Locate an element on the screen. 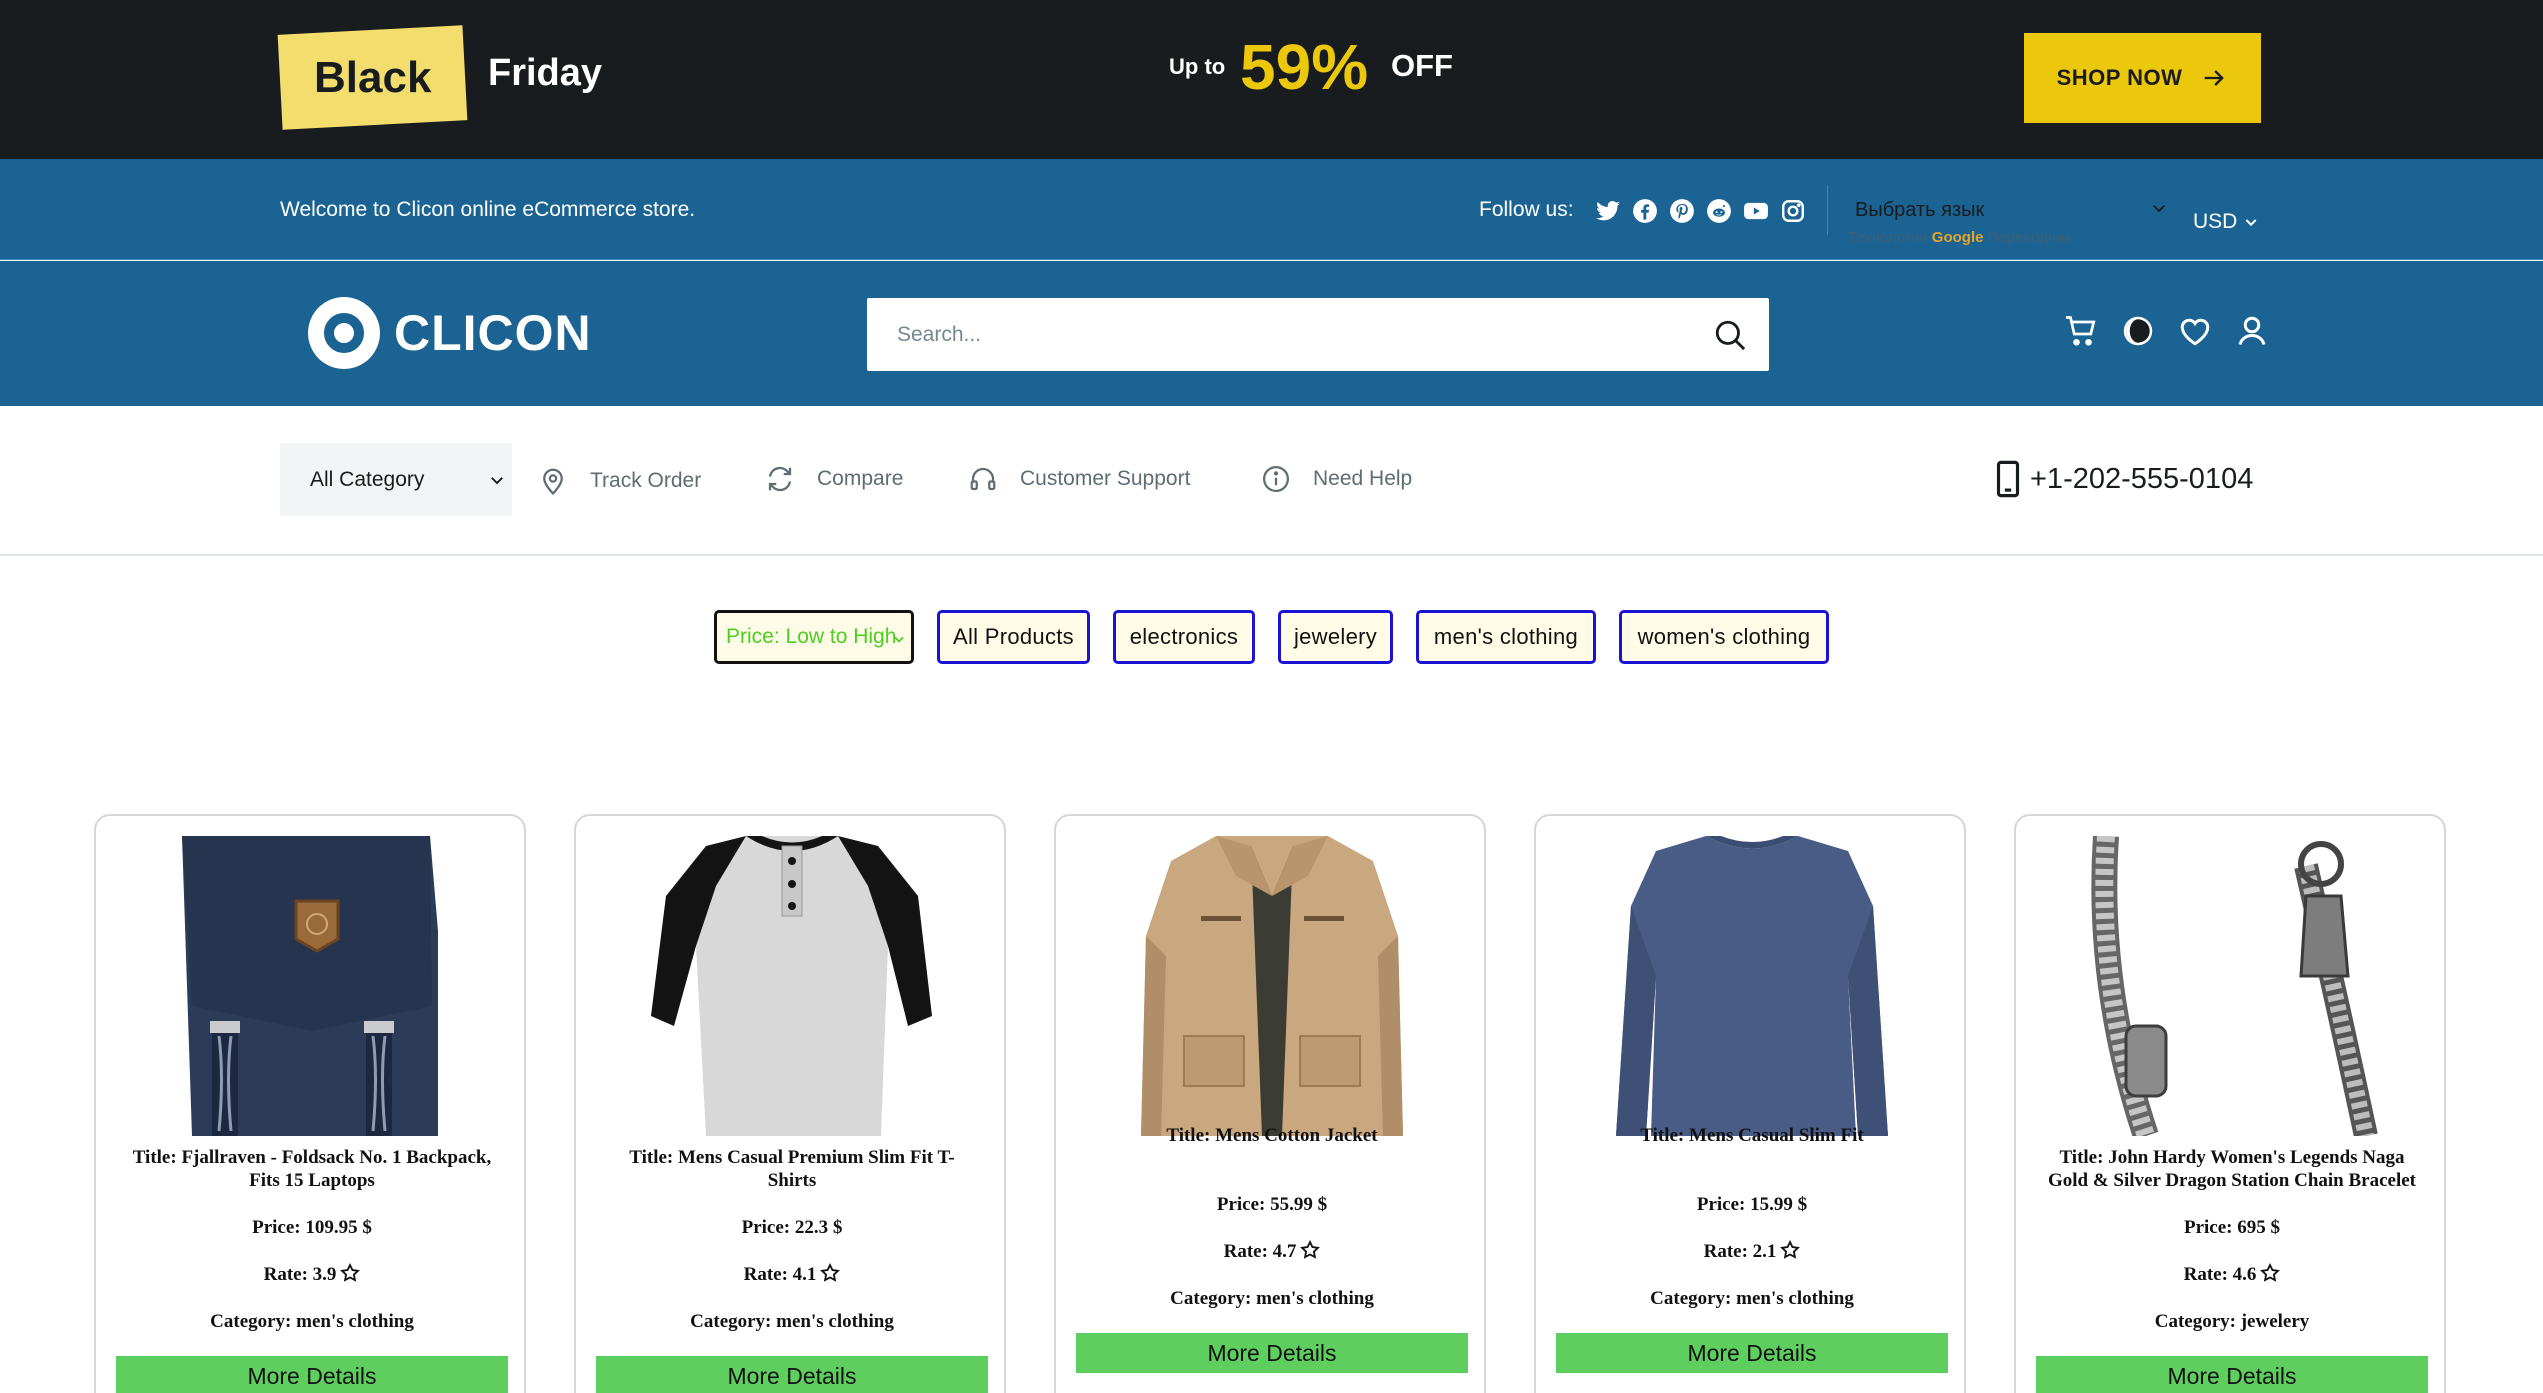  site-logo: CLICON is located at coordinates (450, 333).